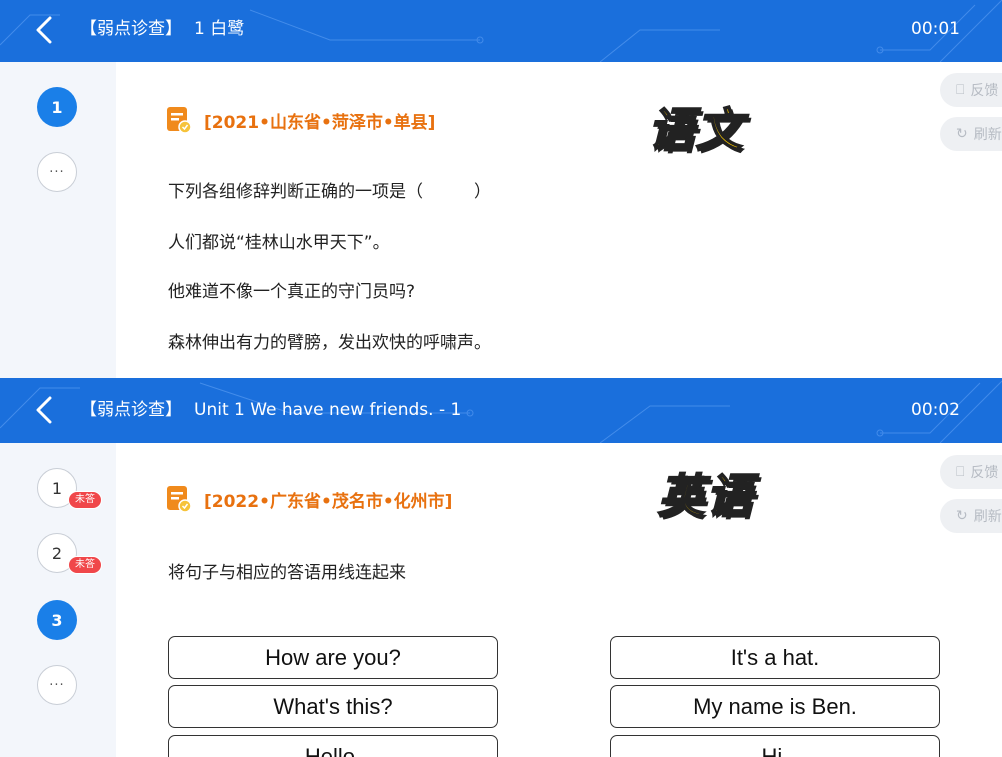 Image resolution: width=1002 pixels, height=757 pixels. What do you see at coordinates (69, 553) in the screenshot?
I see `question-nav-item-2: 2 未答` at bounding box center [69, 553].